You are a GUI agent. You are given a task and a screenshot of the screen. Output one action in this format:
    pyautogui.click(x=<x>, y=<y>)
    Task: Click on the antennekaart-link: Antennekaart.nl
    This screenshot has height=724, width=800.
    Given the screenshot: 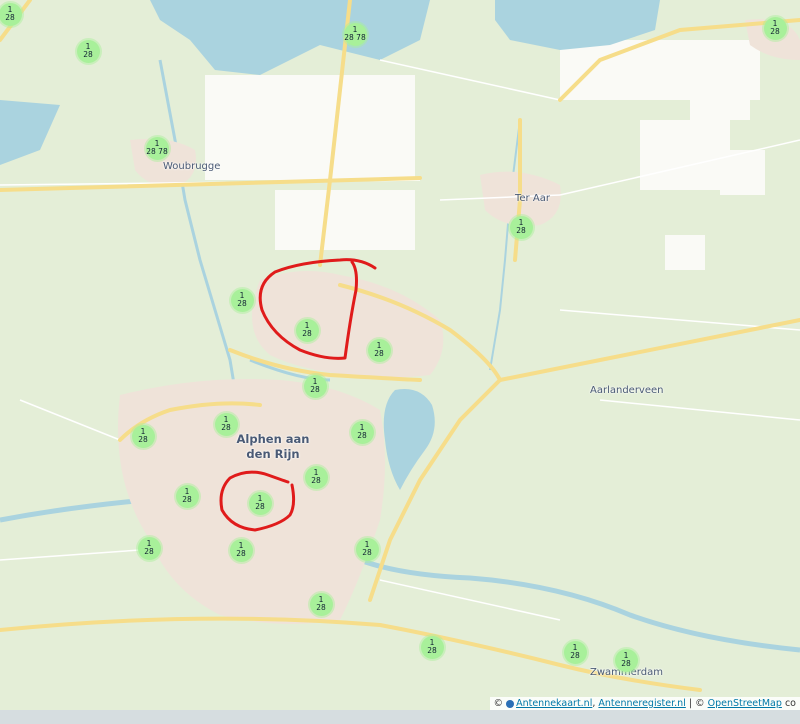 What is the action you would take?
    pyautogui.click(x=554, y=703)
    